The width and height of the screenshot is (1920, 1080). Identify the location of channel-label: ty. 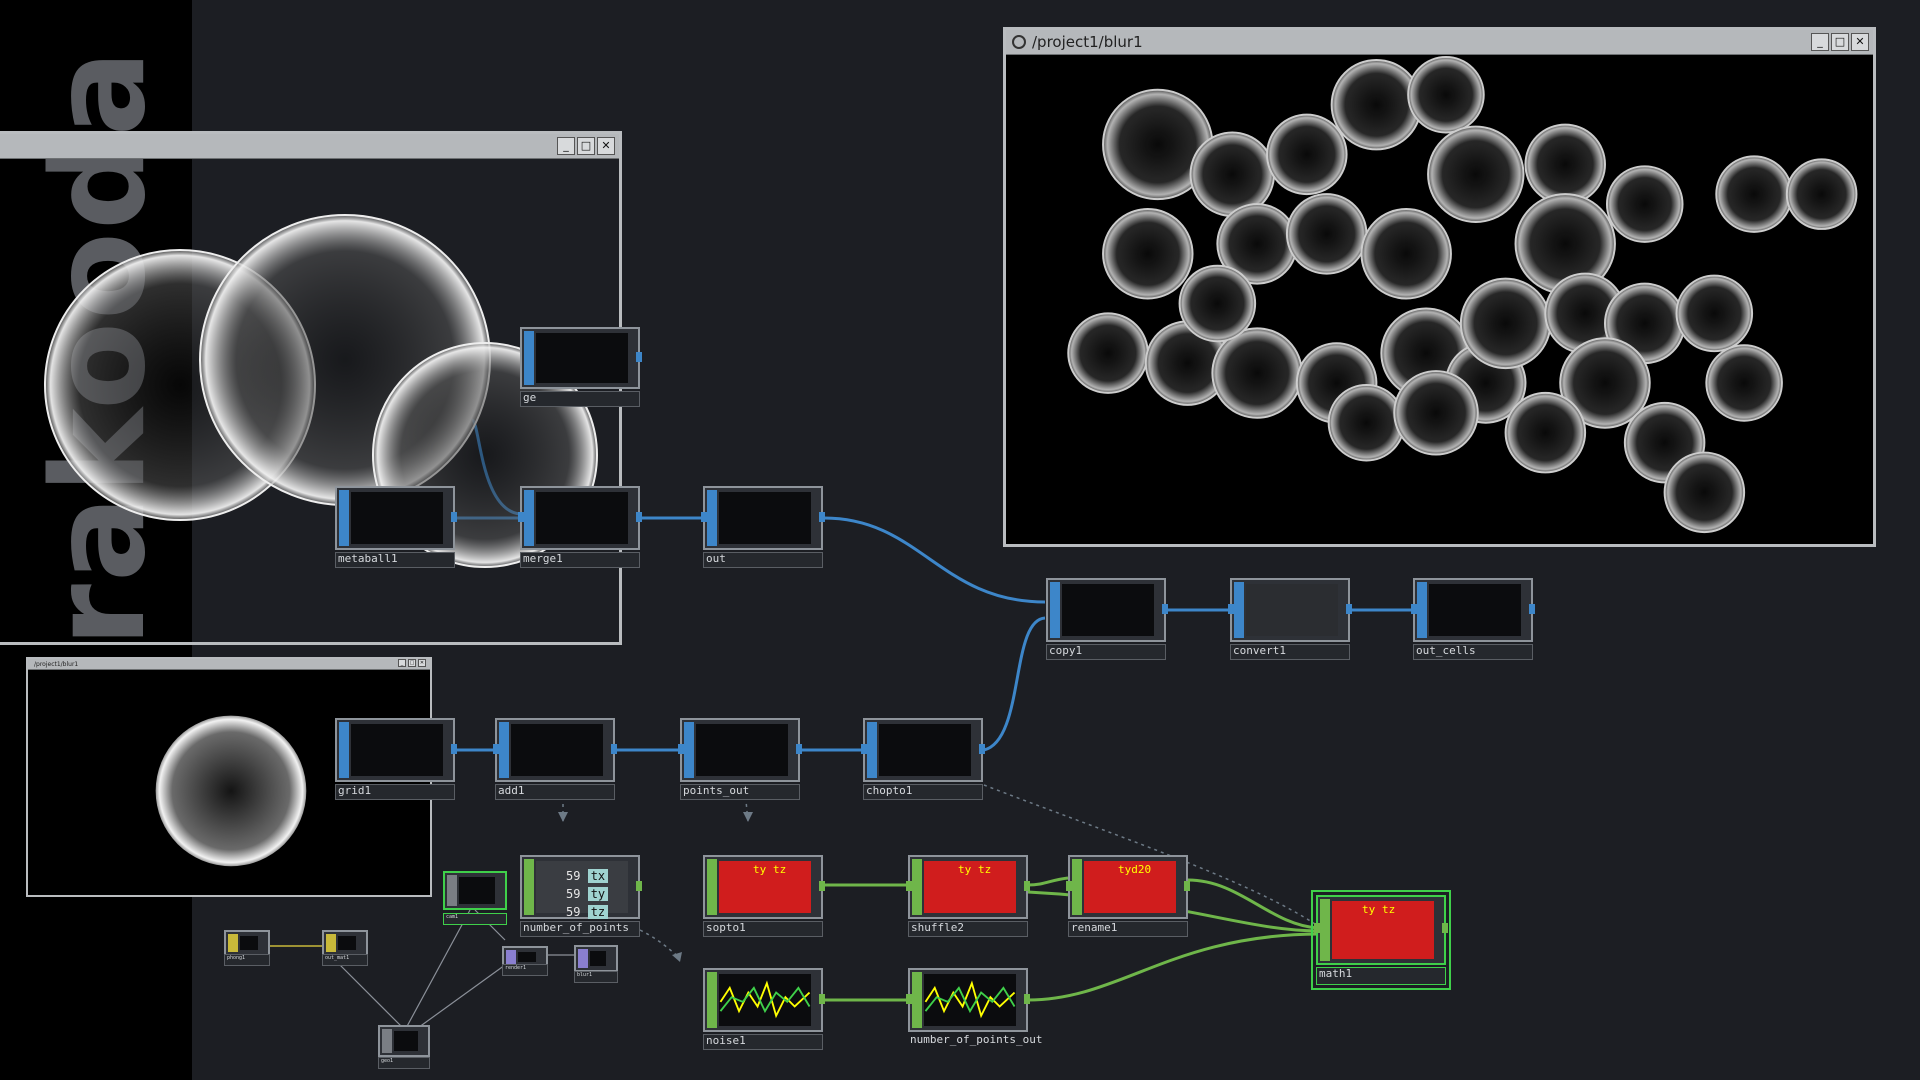
(760, 869).